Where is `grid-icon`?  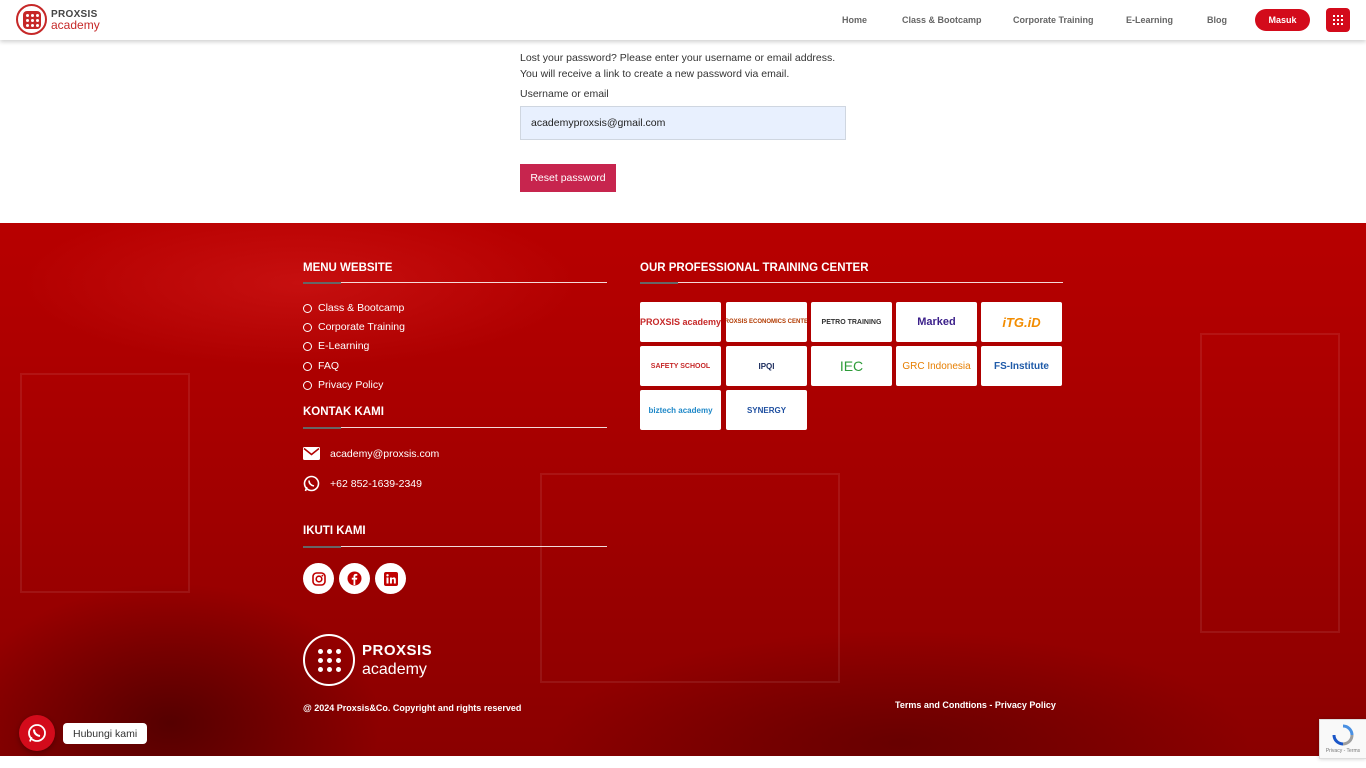 grid-icon is located at coordinates (1338, 20).